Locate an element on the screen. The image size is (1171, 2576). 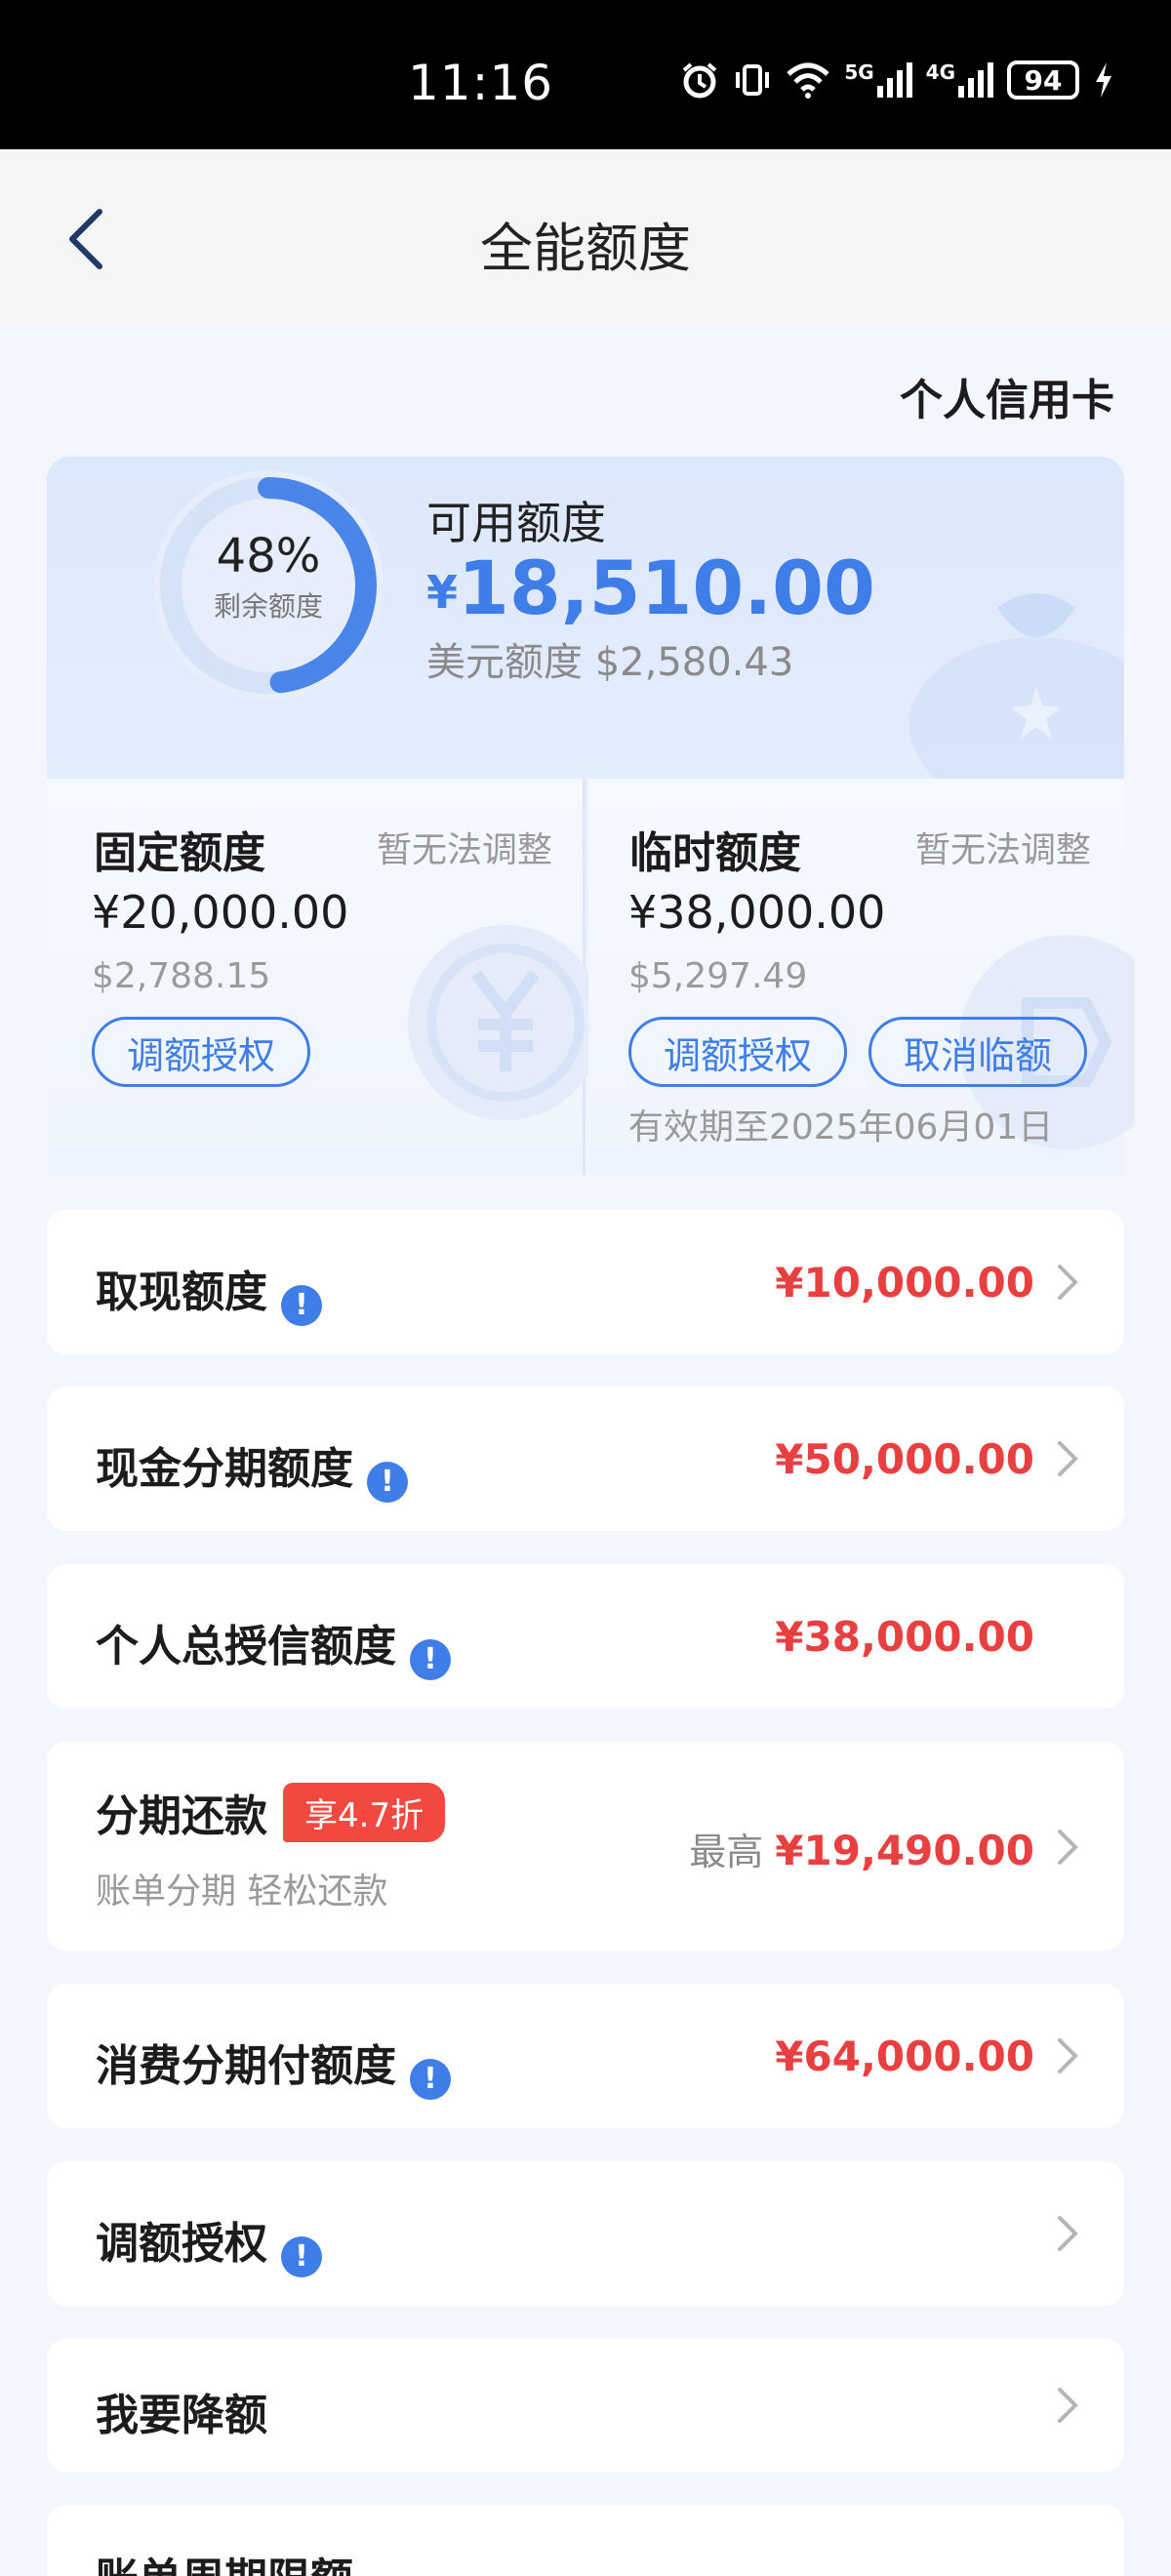
status-time: 11:16 is located at coordinates (481, 83).